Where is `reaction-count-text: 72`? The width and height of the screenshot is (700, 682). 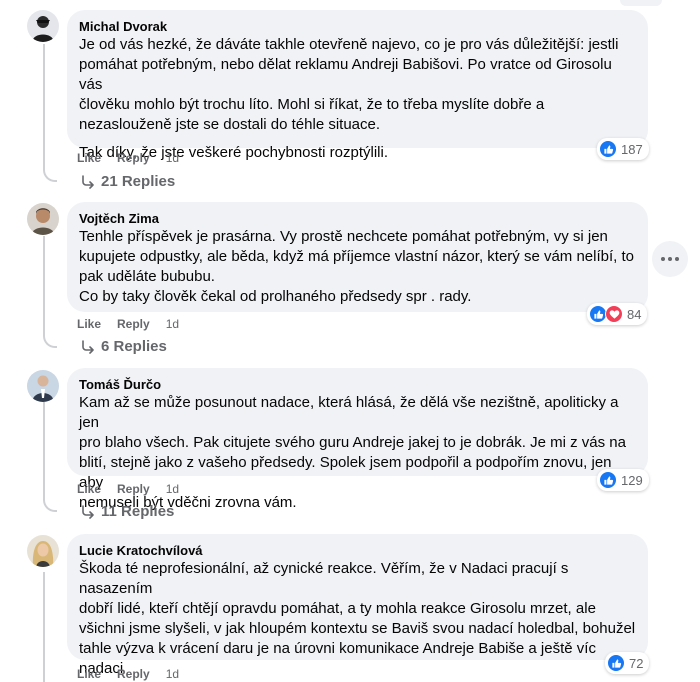
reaction-count-text: 72 is located at coordinates (636, 663).